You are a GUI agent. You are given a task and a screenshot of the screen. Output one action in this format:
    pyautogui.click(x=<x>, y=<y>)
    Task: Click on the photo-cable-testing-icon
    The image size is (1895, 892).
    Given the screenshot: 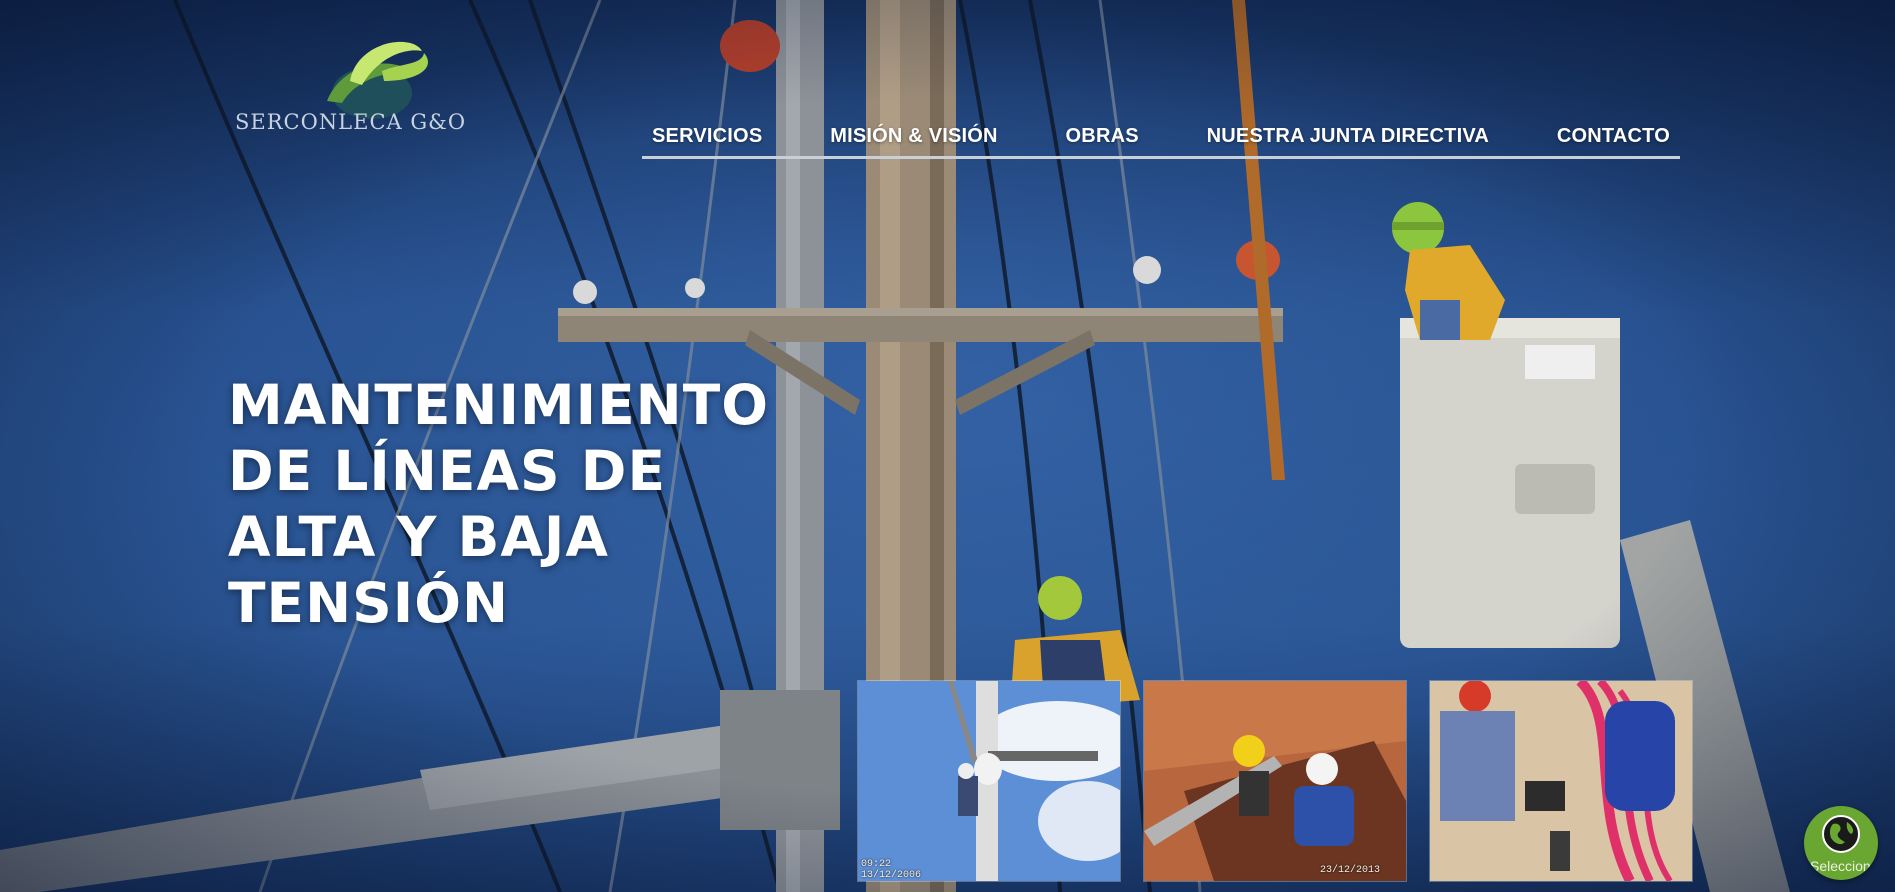 What is the action you would take?
    pyautogui.click(x=1561, y=781)
    